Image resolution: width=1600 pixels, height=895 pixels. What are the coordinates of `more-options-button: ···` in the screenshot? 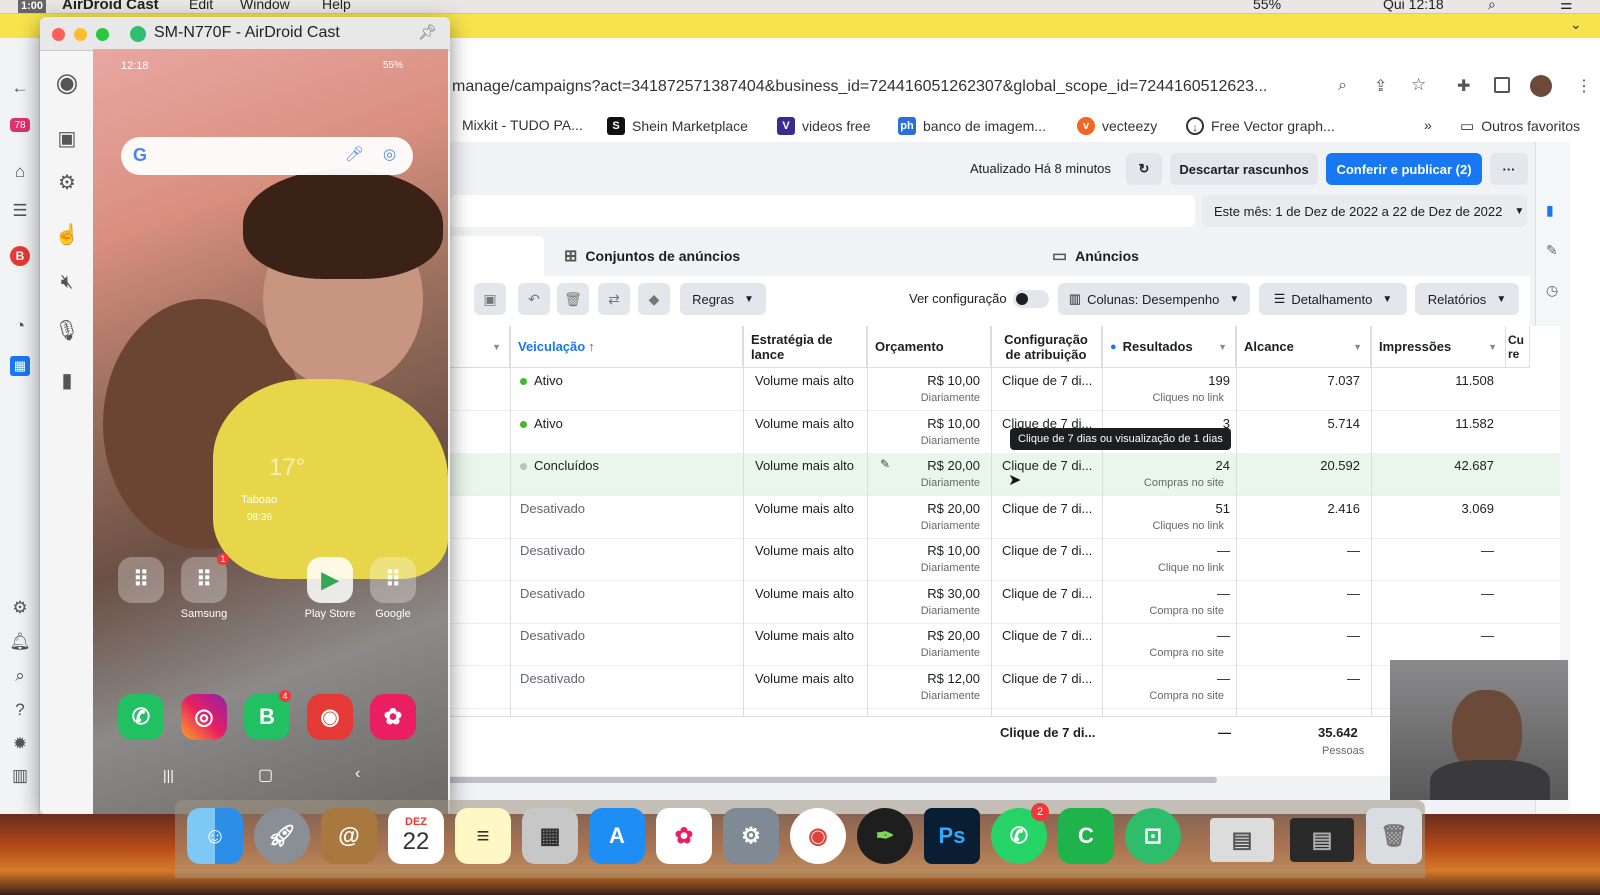 It's located at (1509, 169).